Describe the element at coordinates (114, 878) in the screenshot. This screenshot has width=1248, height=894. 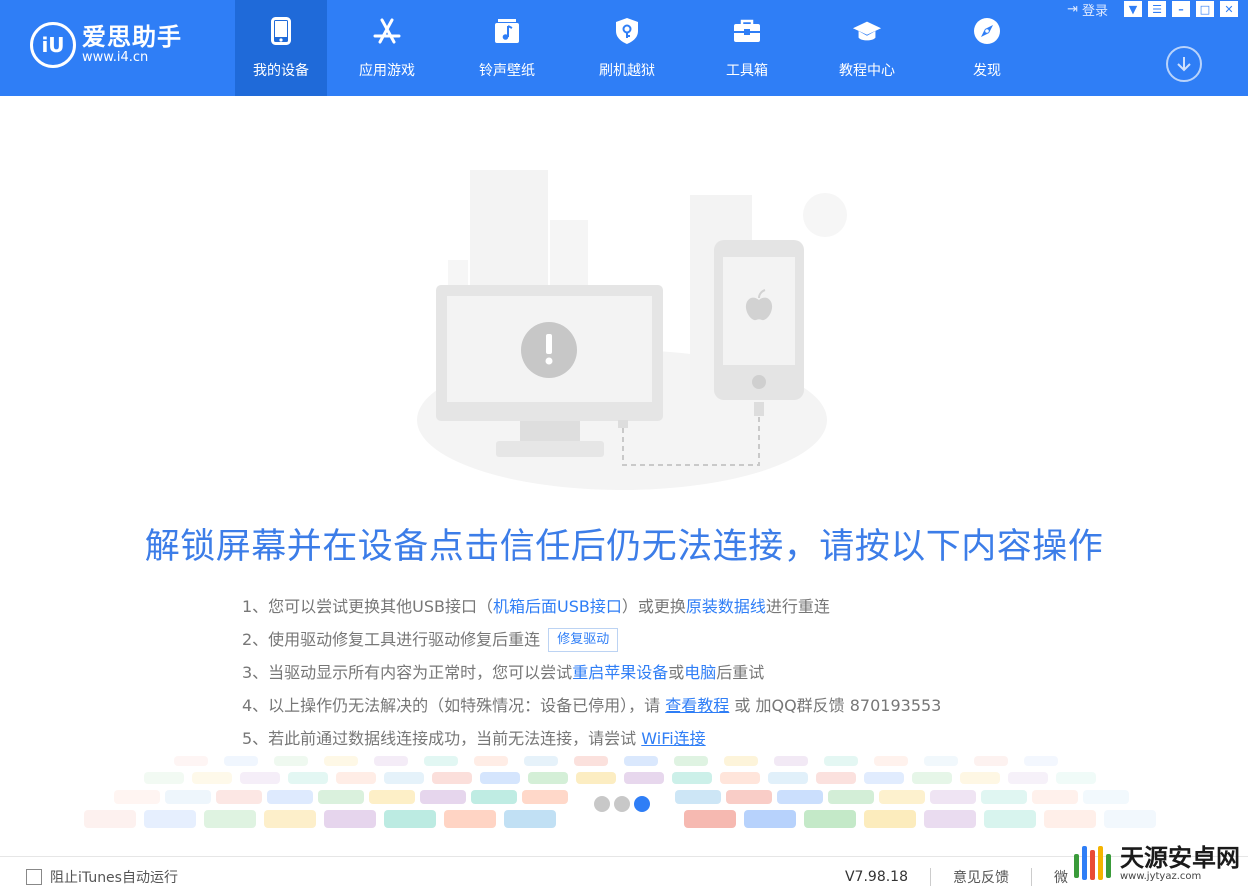
I see `block-itunes-label: 阻止iTunes自动运行` at that location.